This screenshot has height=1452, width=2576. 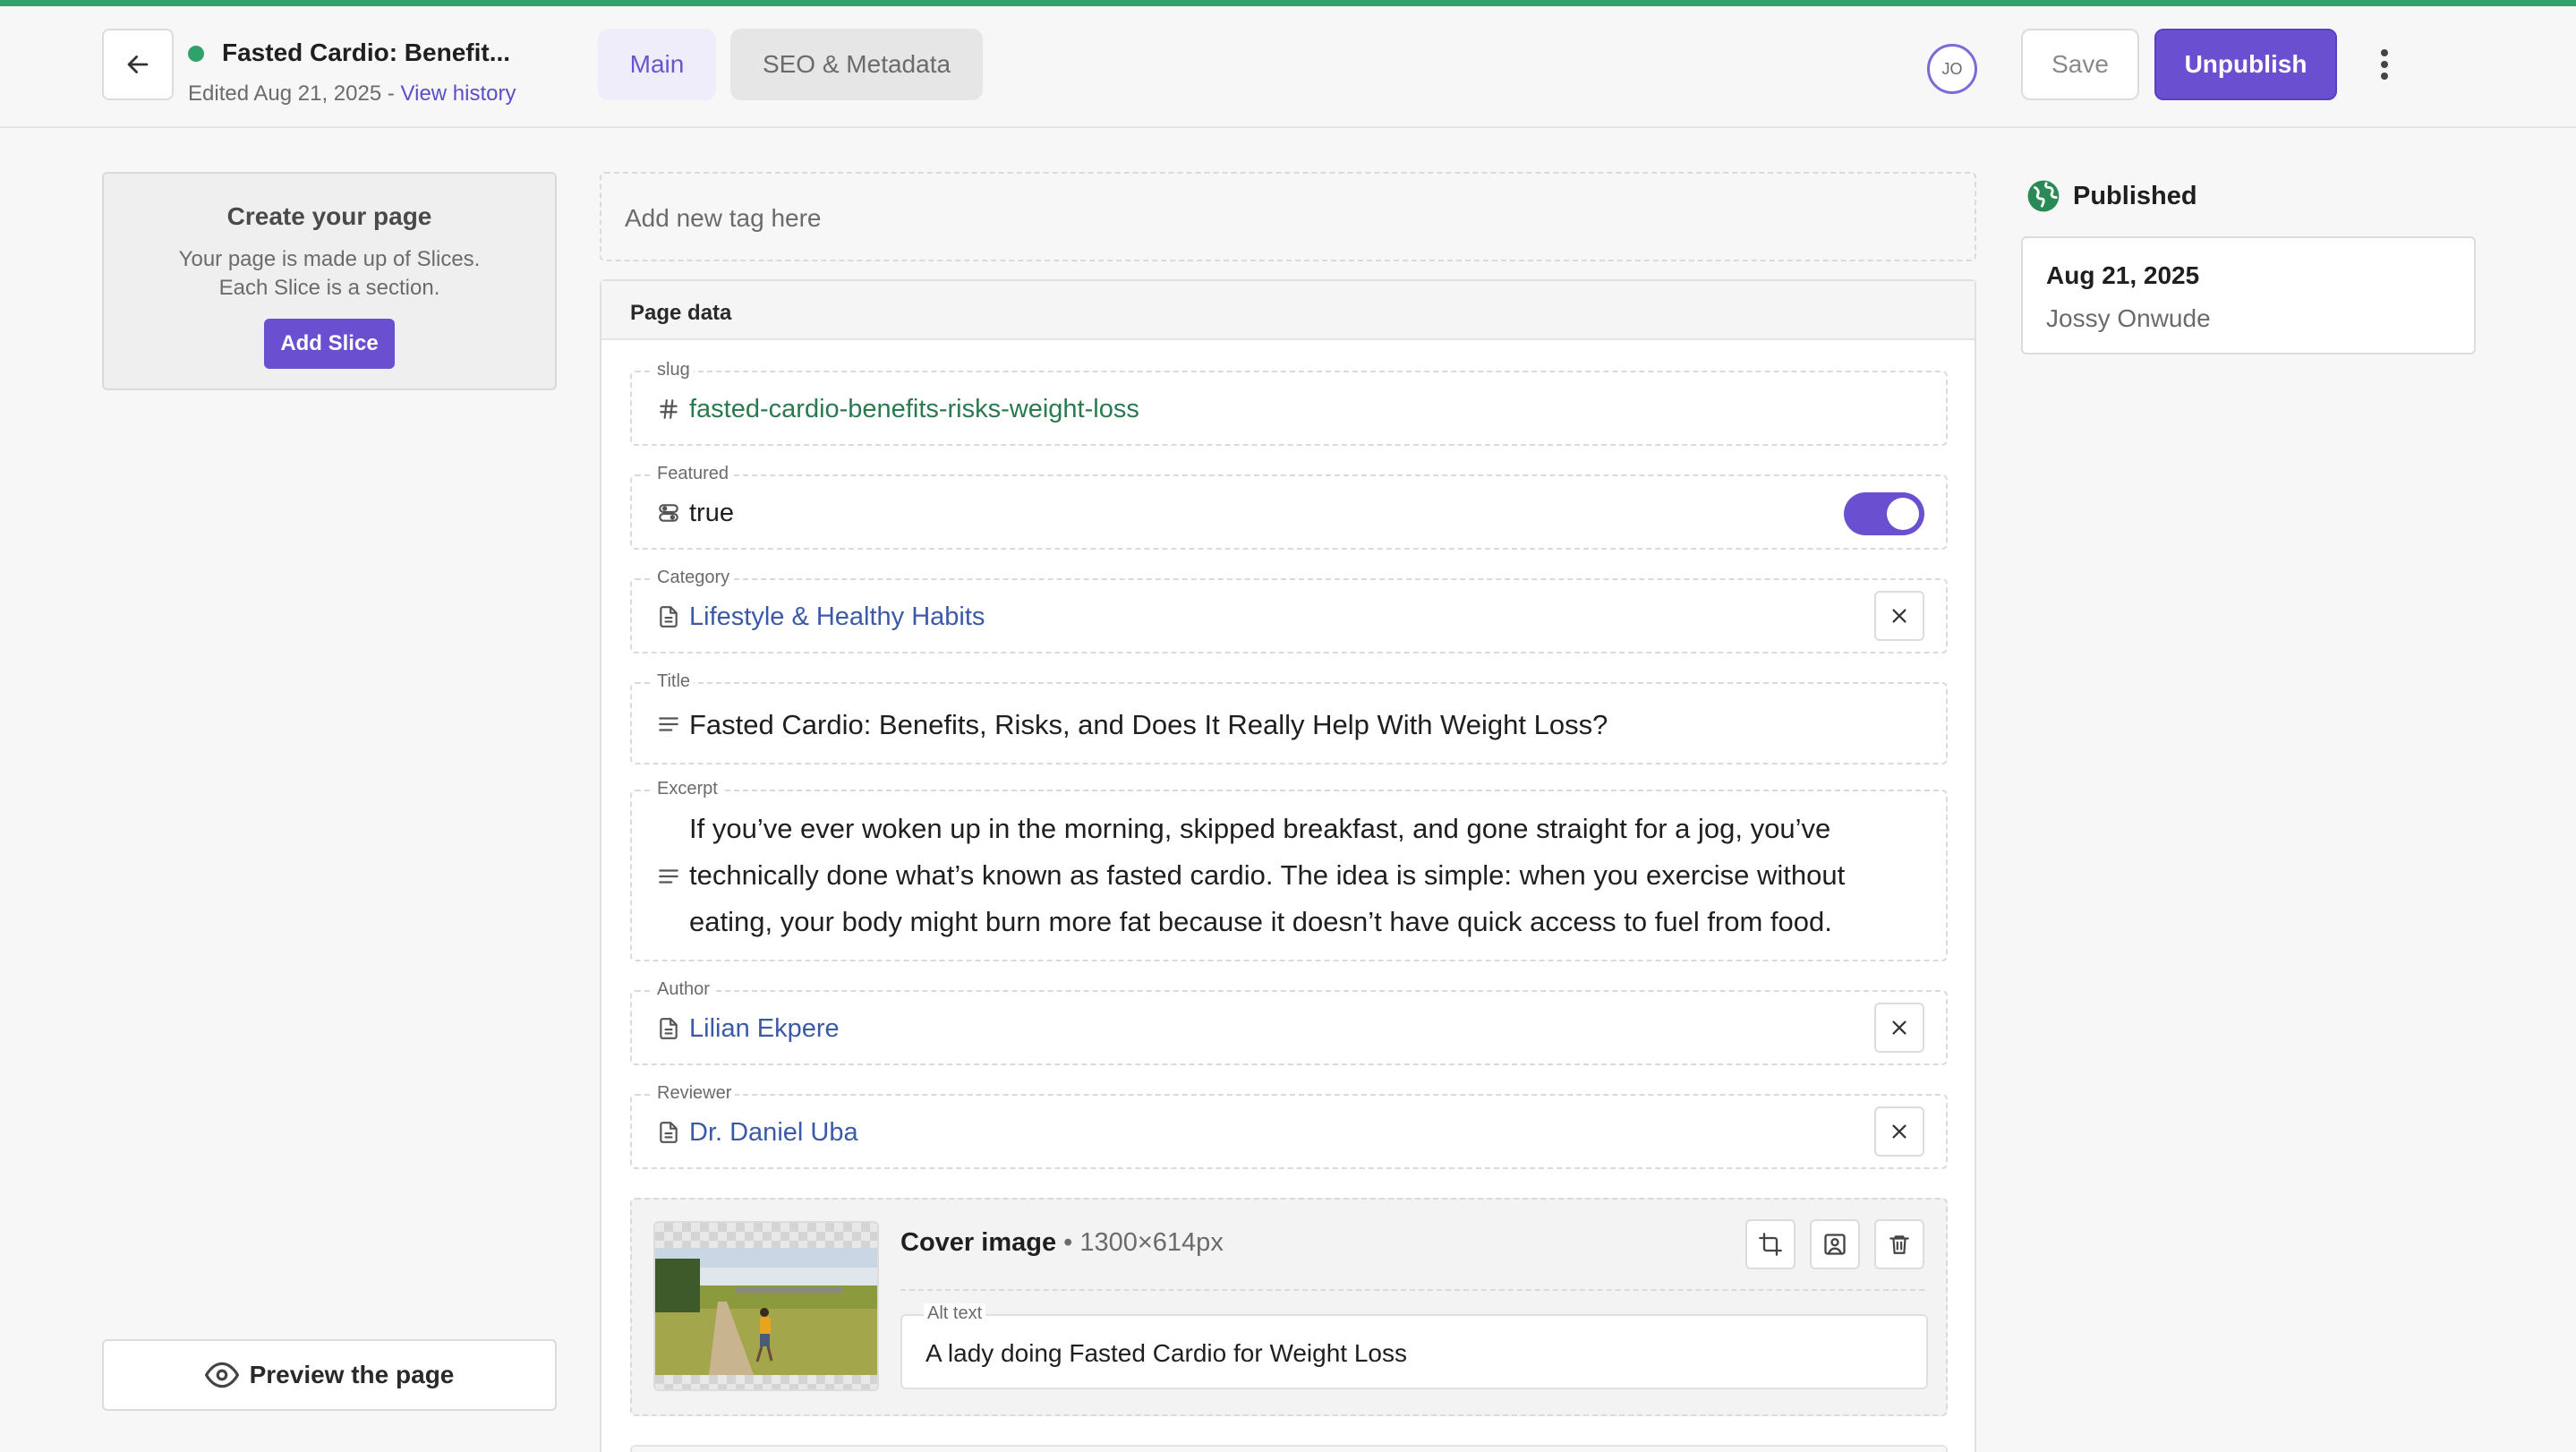 I want to click on category-label: Category, so click(x=693, y=578).